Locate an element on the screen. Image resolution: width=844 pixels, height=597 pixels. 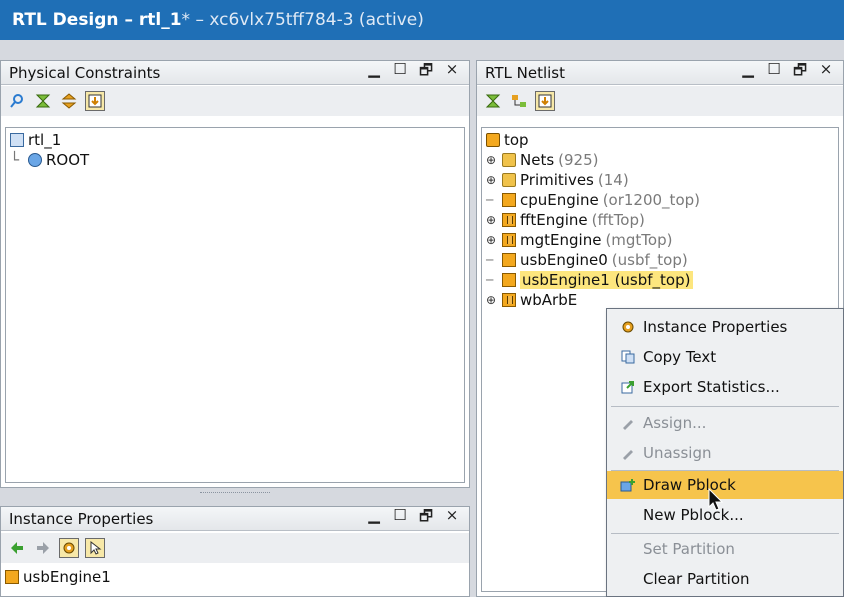
netlist-node-usbengine0: ─ usbEngine0 (usbf_top) is located at coordinates (587, 260).